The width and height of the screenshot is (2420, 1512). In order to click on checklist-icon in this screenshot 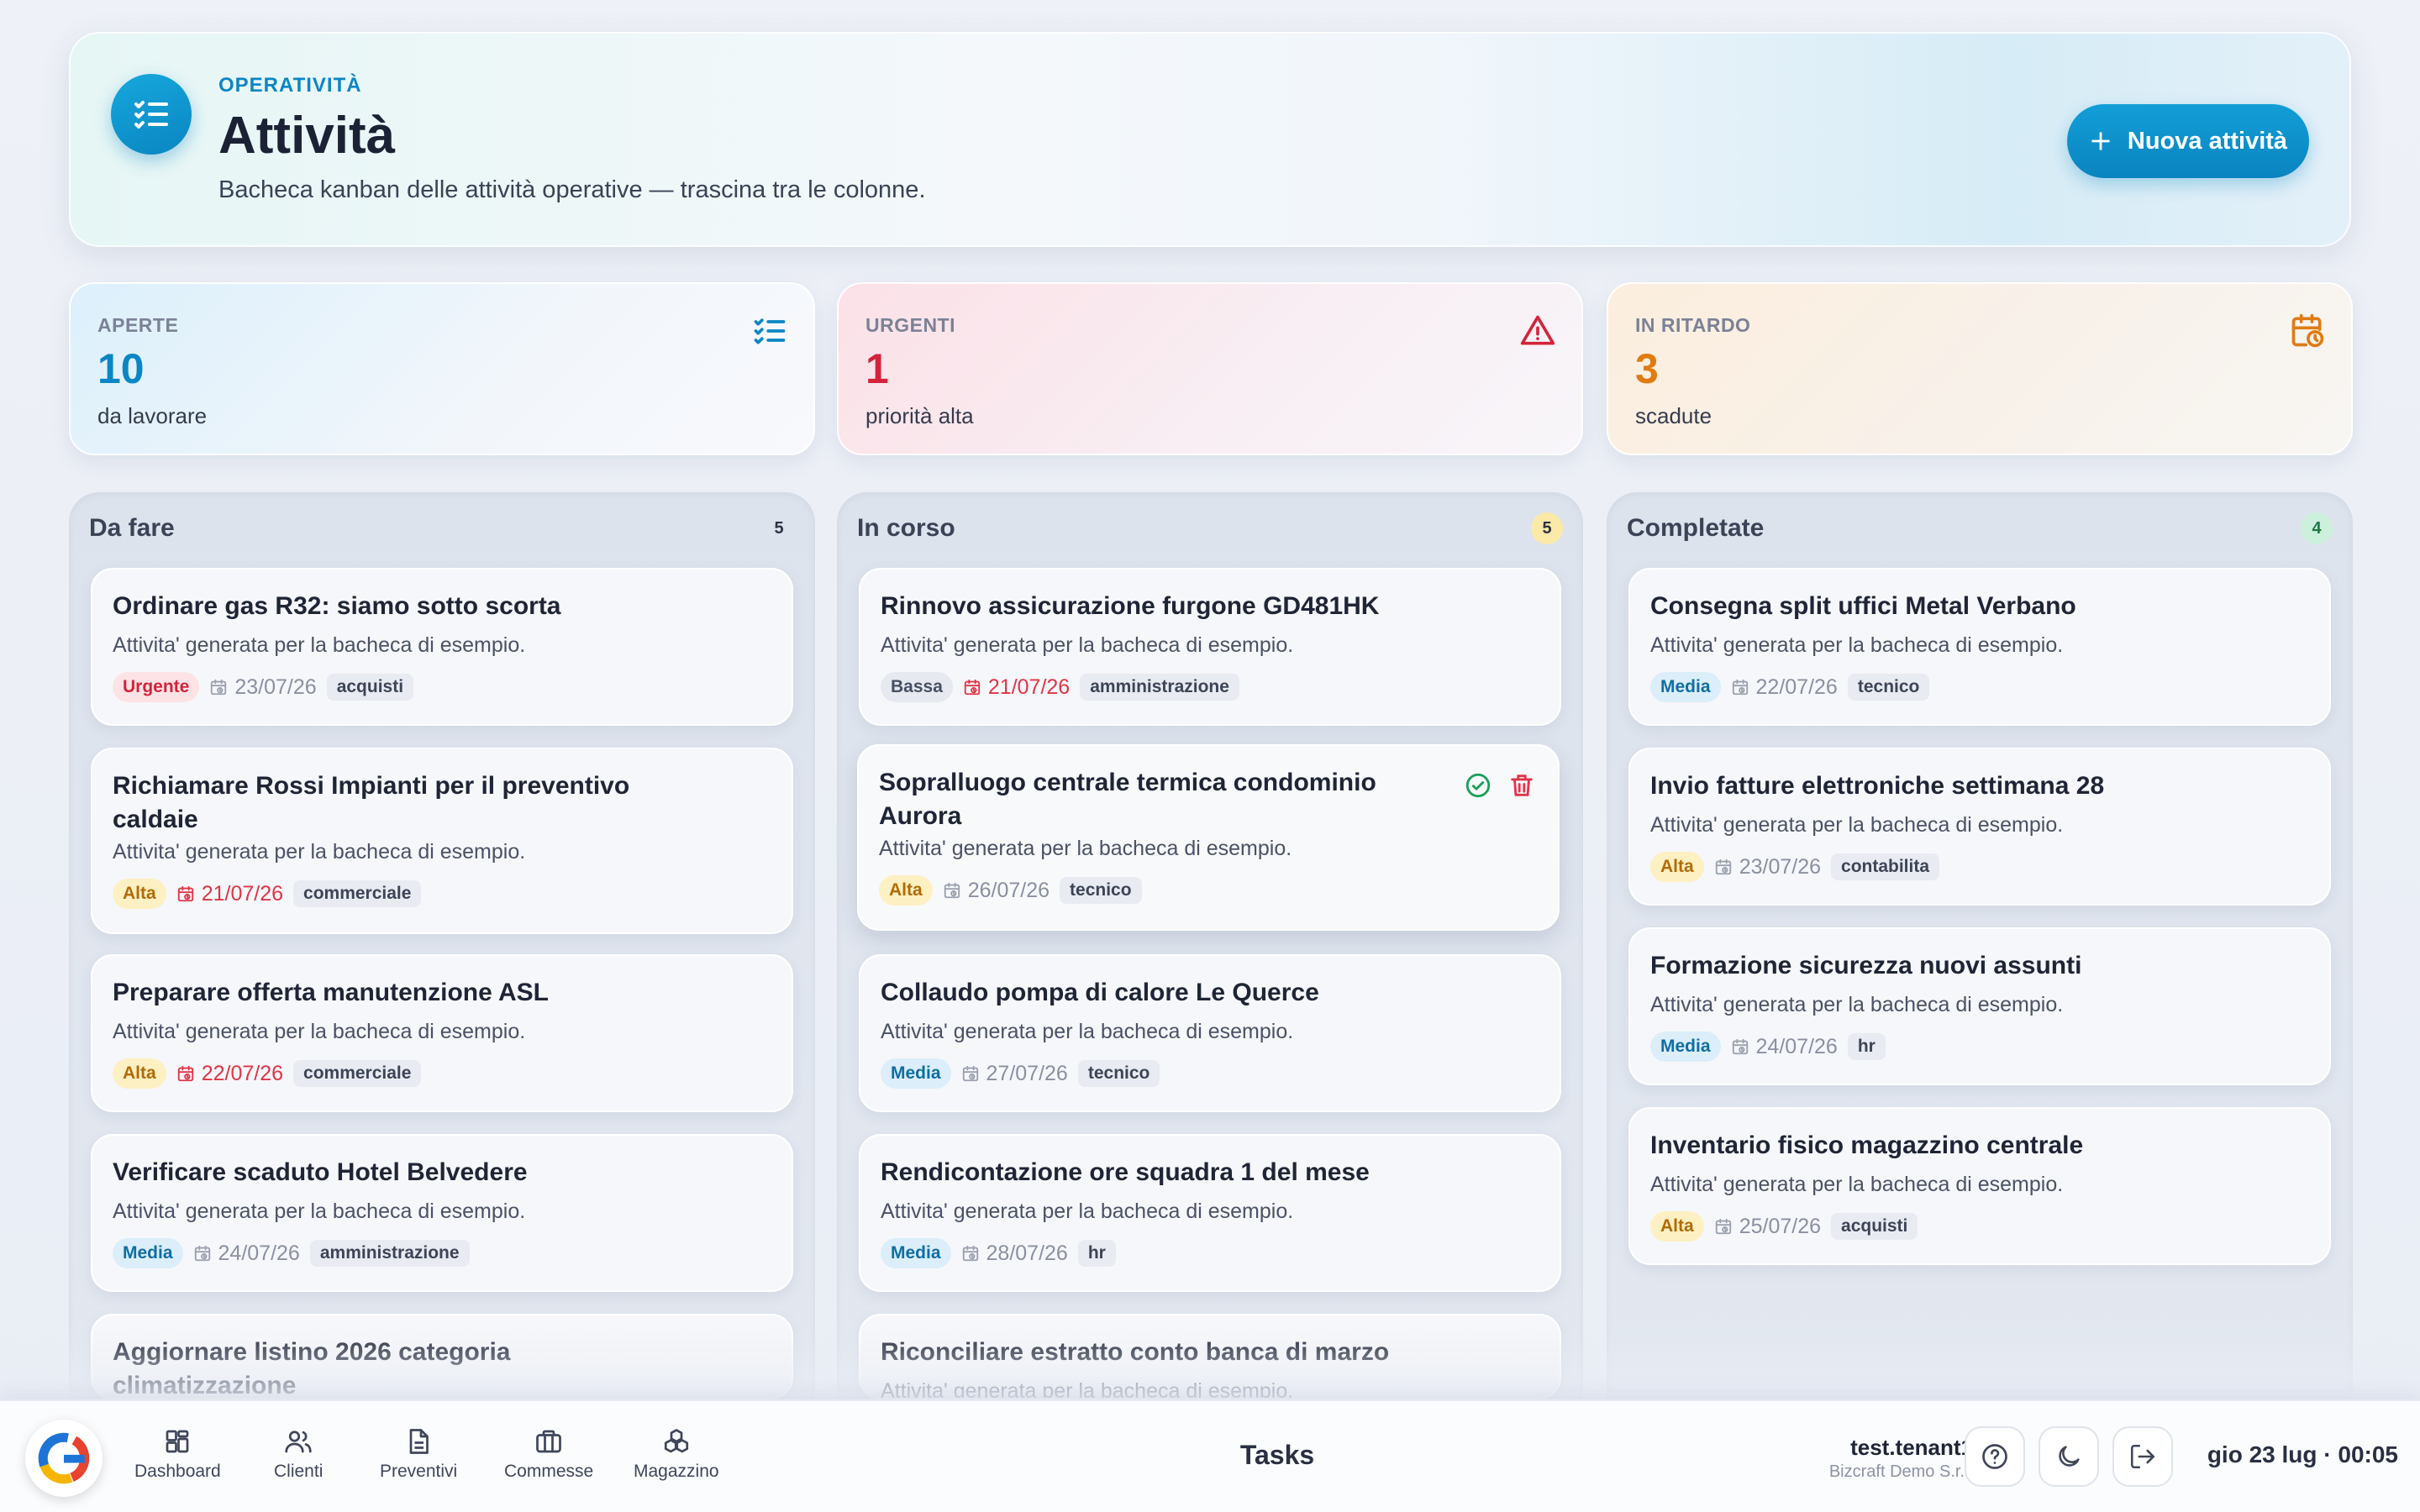, I will do `click(770, 331)`.